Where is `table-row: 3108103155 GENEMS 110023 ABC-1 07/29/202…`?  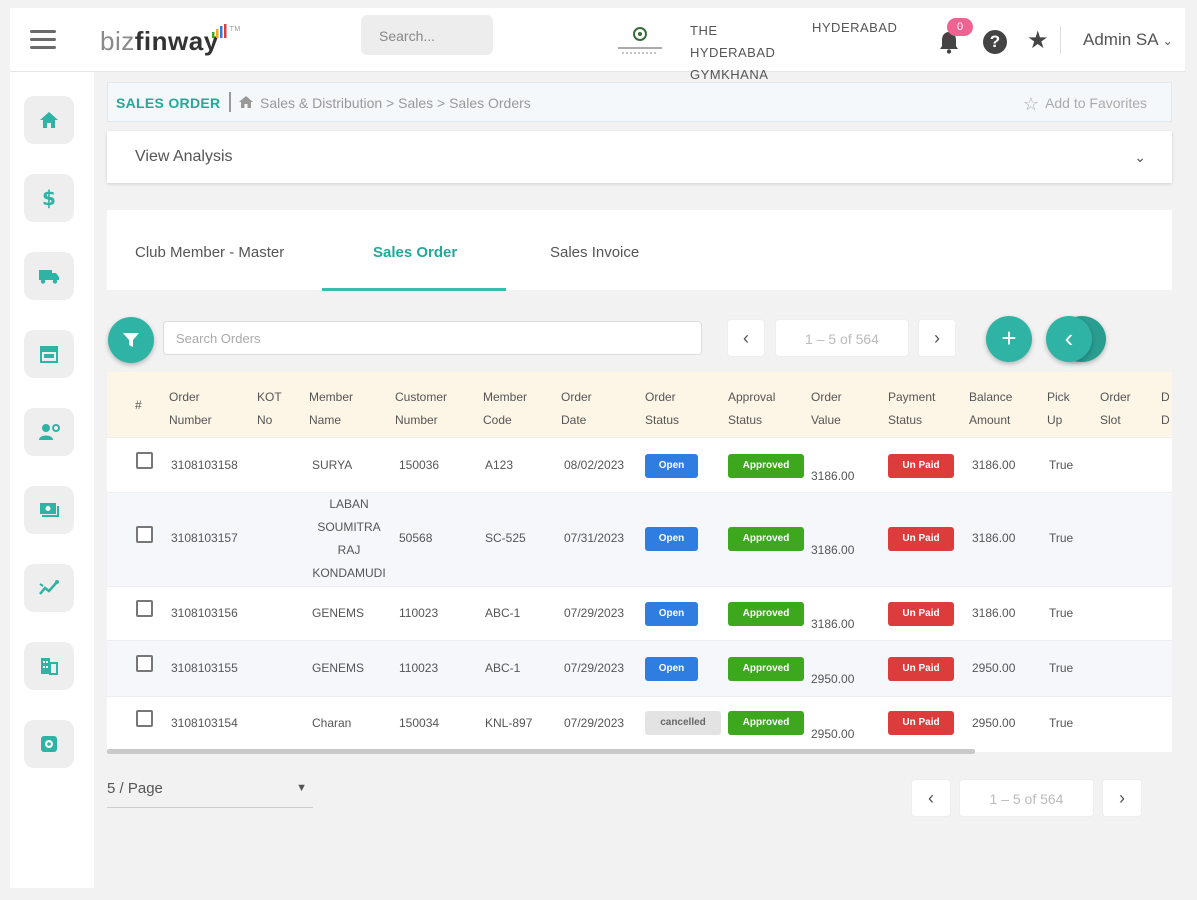 table-row: 3108103155 GENEMS 110023 ABC-1 07/29/202… is located at coordinates (639, 668).